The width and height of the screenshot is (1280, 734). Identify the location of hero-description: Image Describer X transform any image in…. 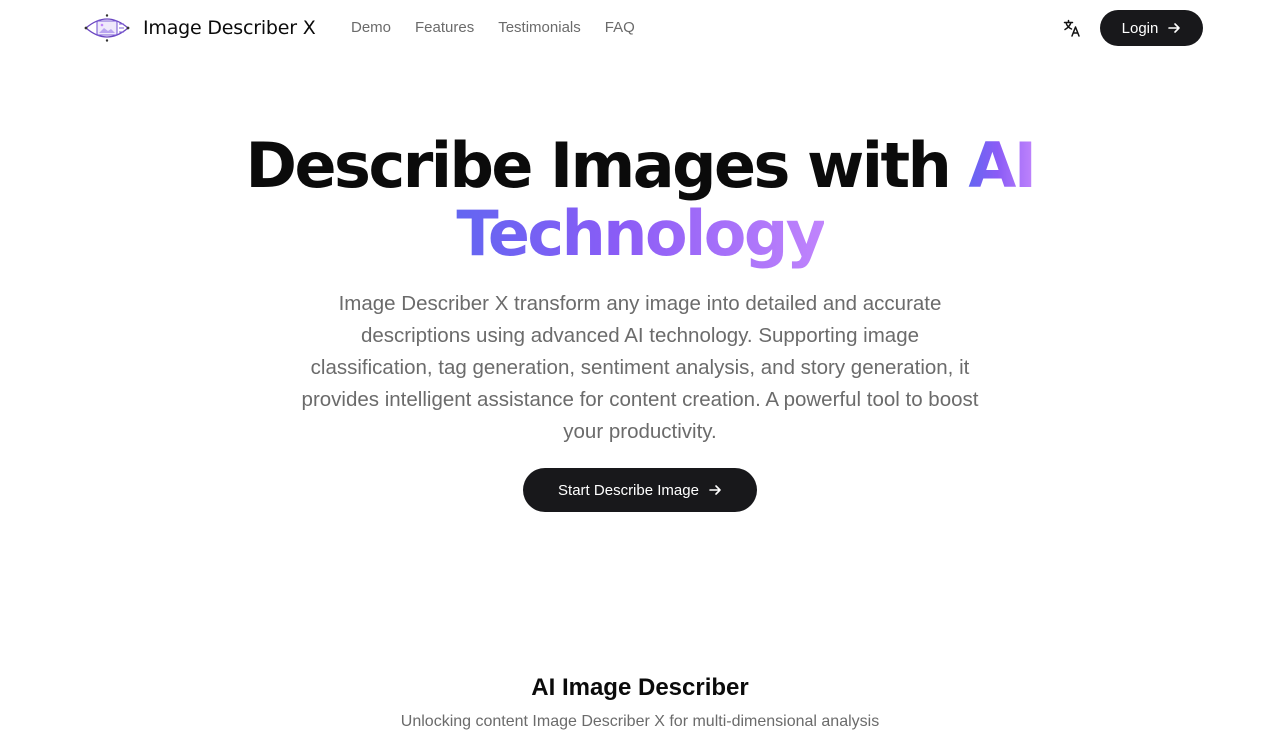
(640, 367).